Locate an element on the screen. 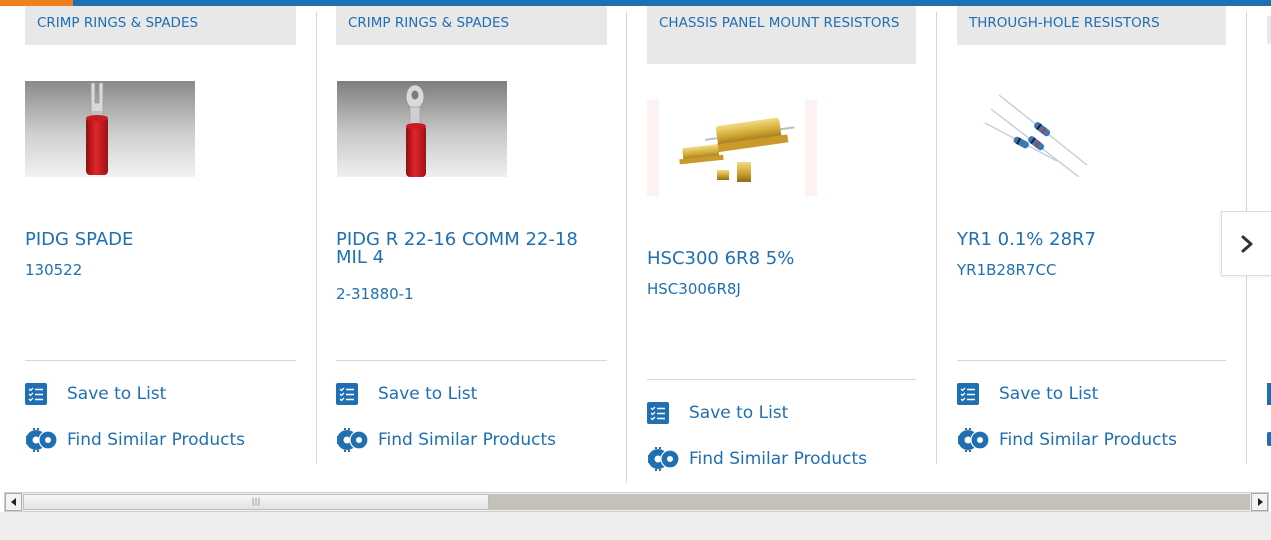  part-number: YR1B28R7CC is located at coordinates (1006, 270).